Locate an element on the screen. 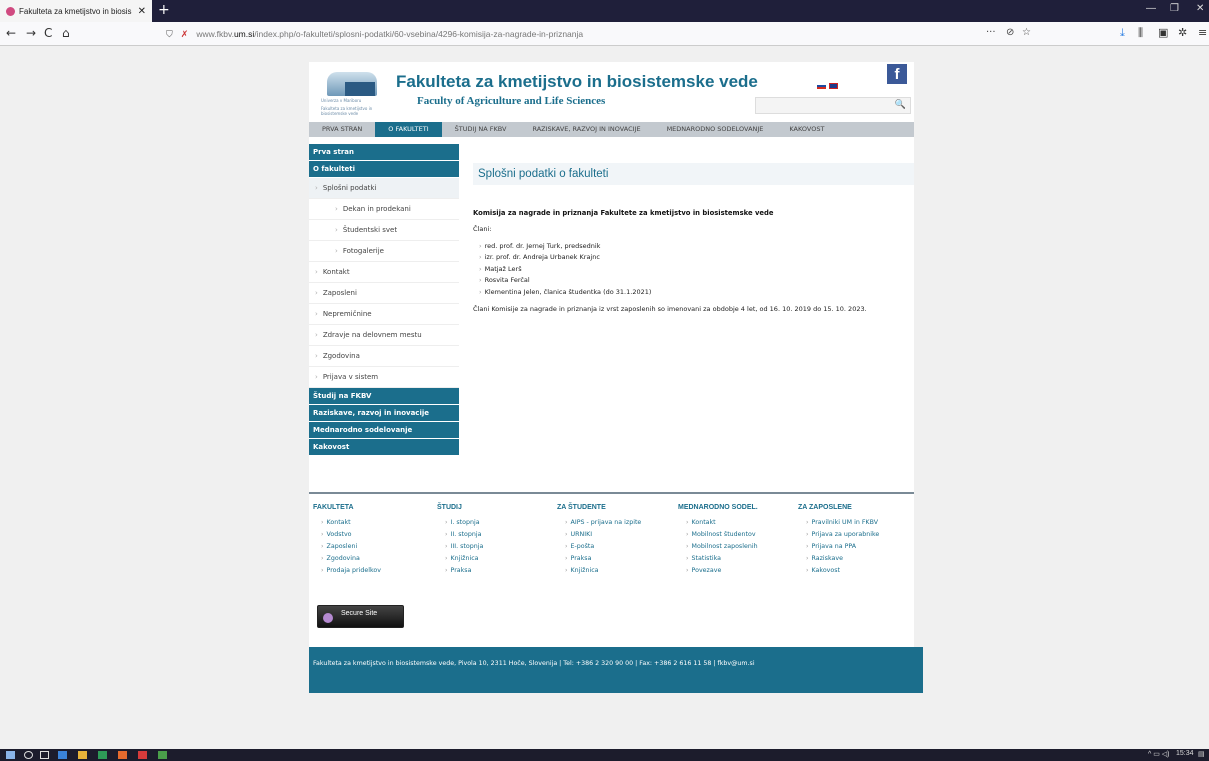  sidebar-item-zdravje: › Zdravje na delovnem mestu is located at coordinates (384, 335).